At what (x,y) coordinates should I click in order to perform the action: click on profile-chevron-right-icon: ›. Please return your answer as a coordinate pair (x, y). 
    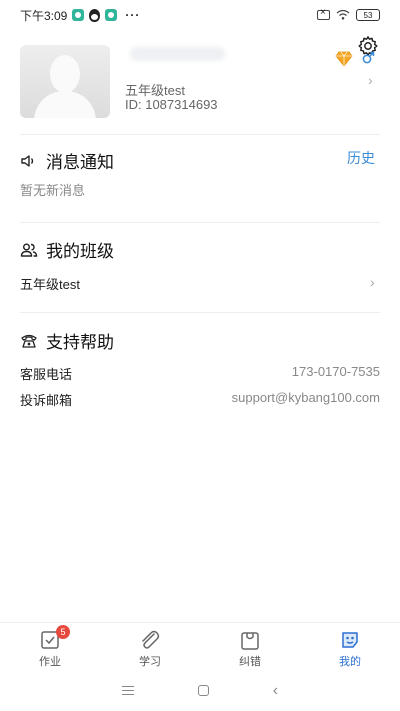
    Looking at the image, I should click on (370, 80).